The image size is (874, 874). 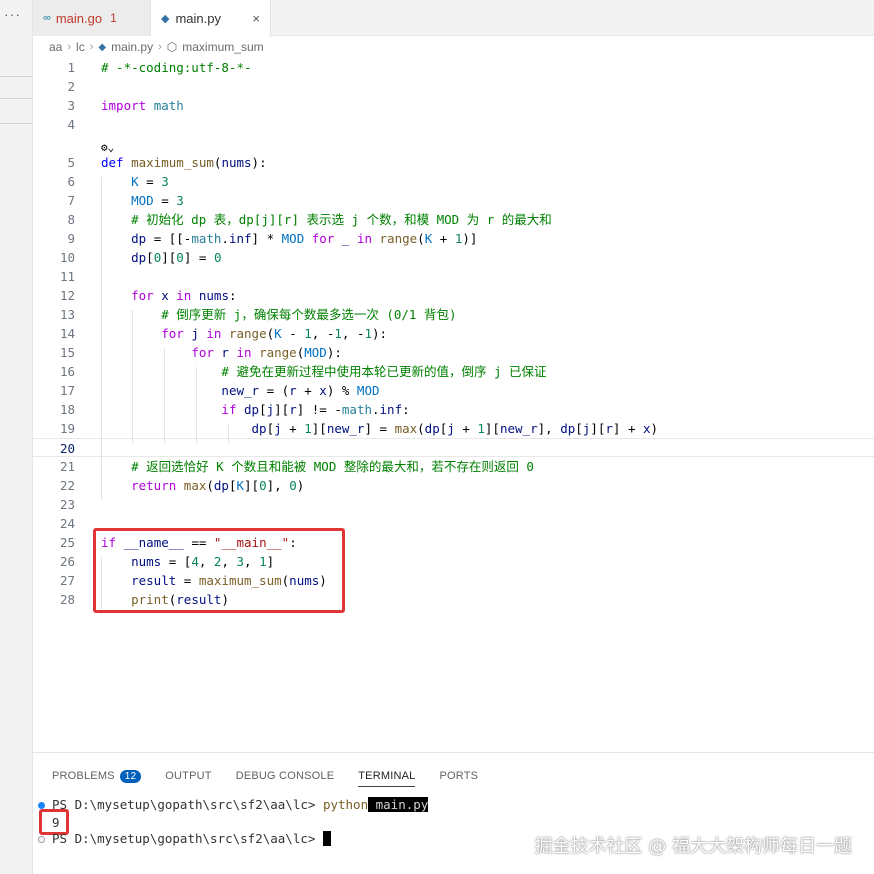 I want to click on code-token: maximum_sum, so click(x=172, y=162).